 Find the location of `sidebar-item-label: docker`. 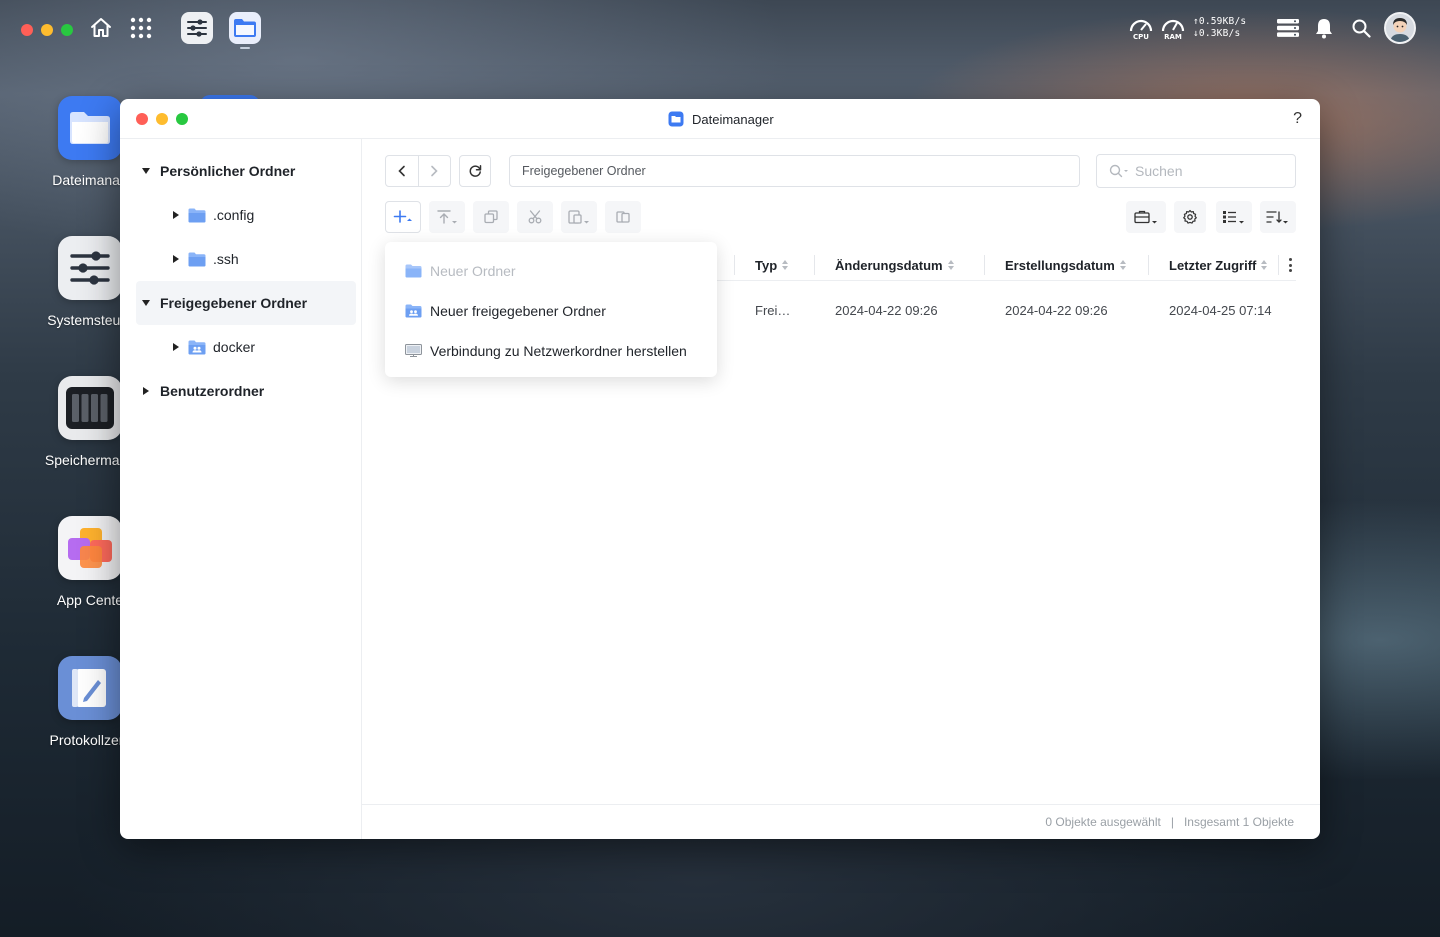

sidebar-item-label: docker is located at coordinates (234, 347).